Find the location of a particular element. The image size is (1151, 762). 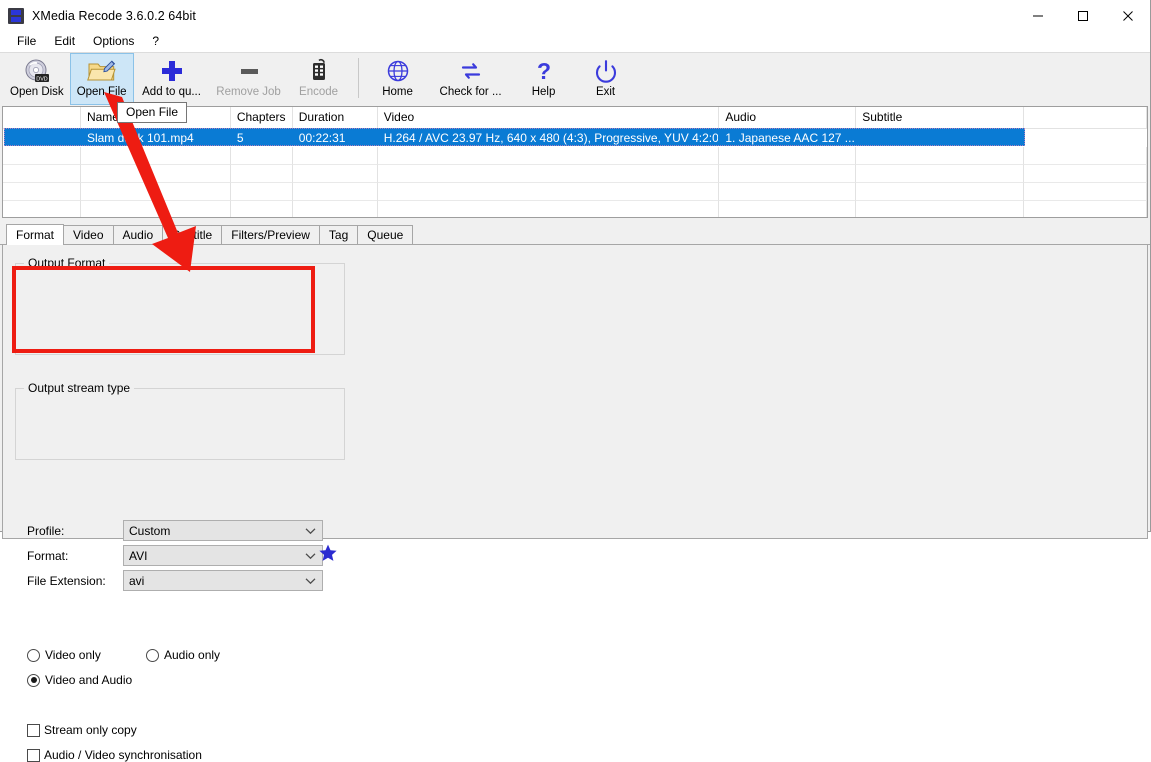

disc-icon: DVD is located at coordinates (37, 71).